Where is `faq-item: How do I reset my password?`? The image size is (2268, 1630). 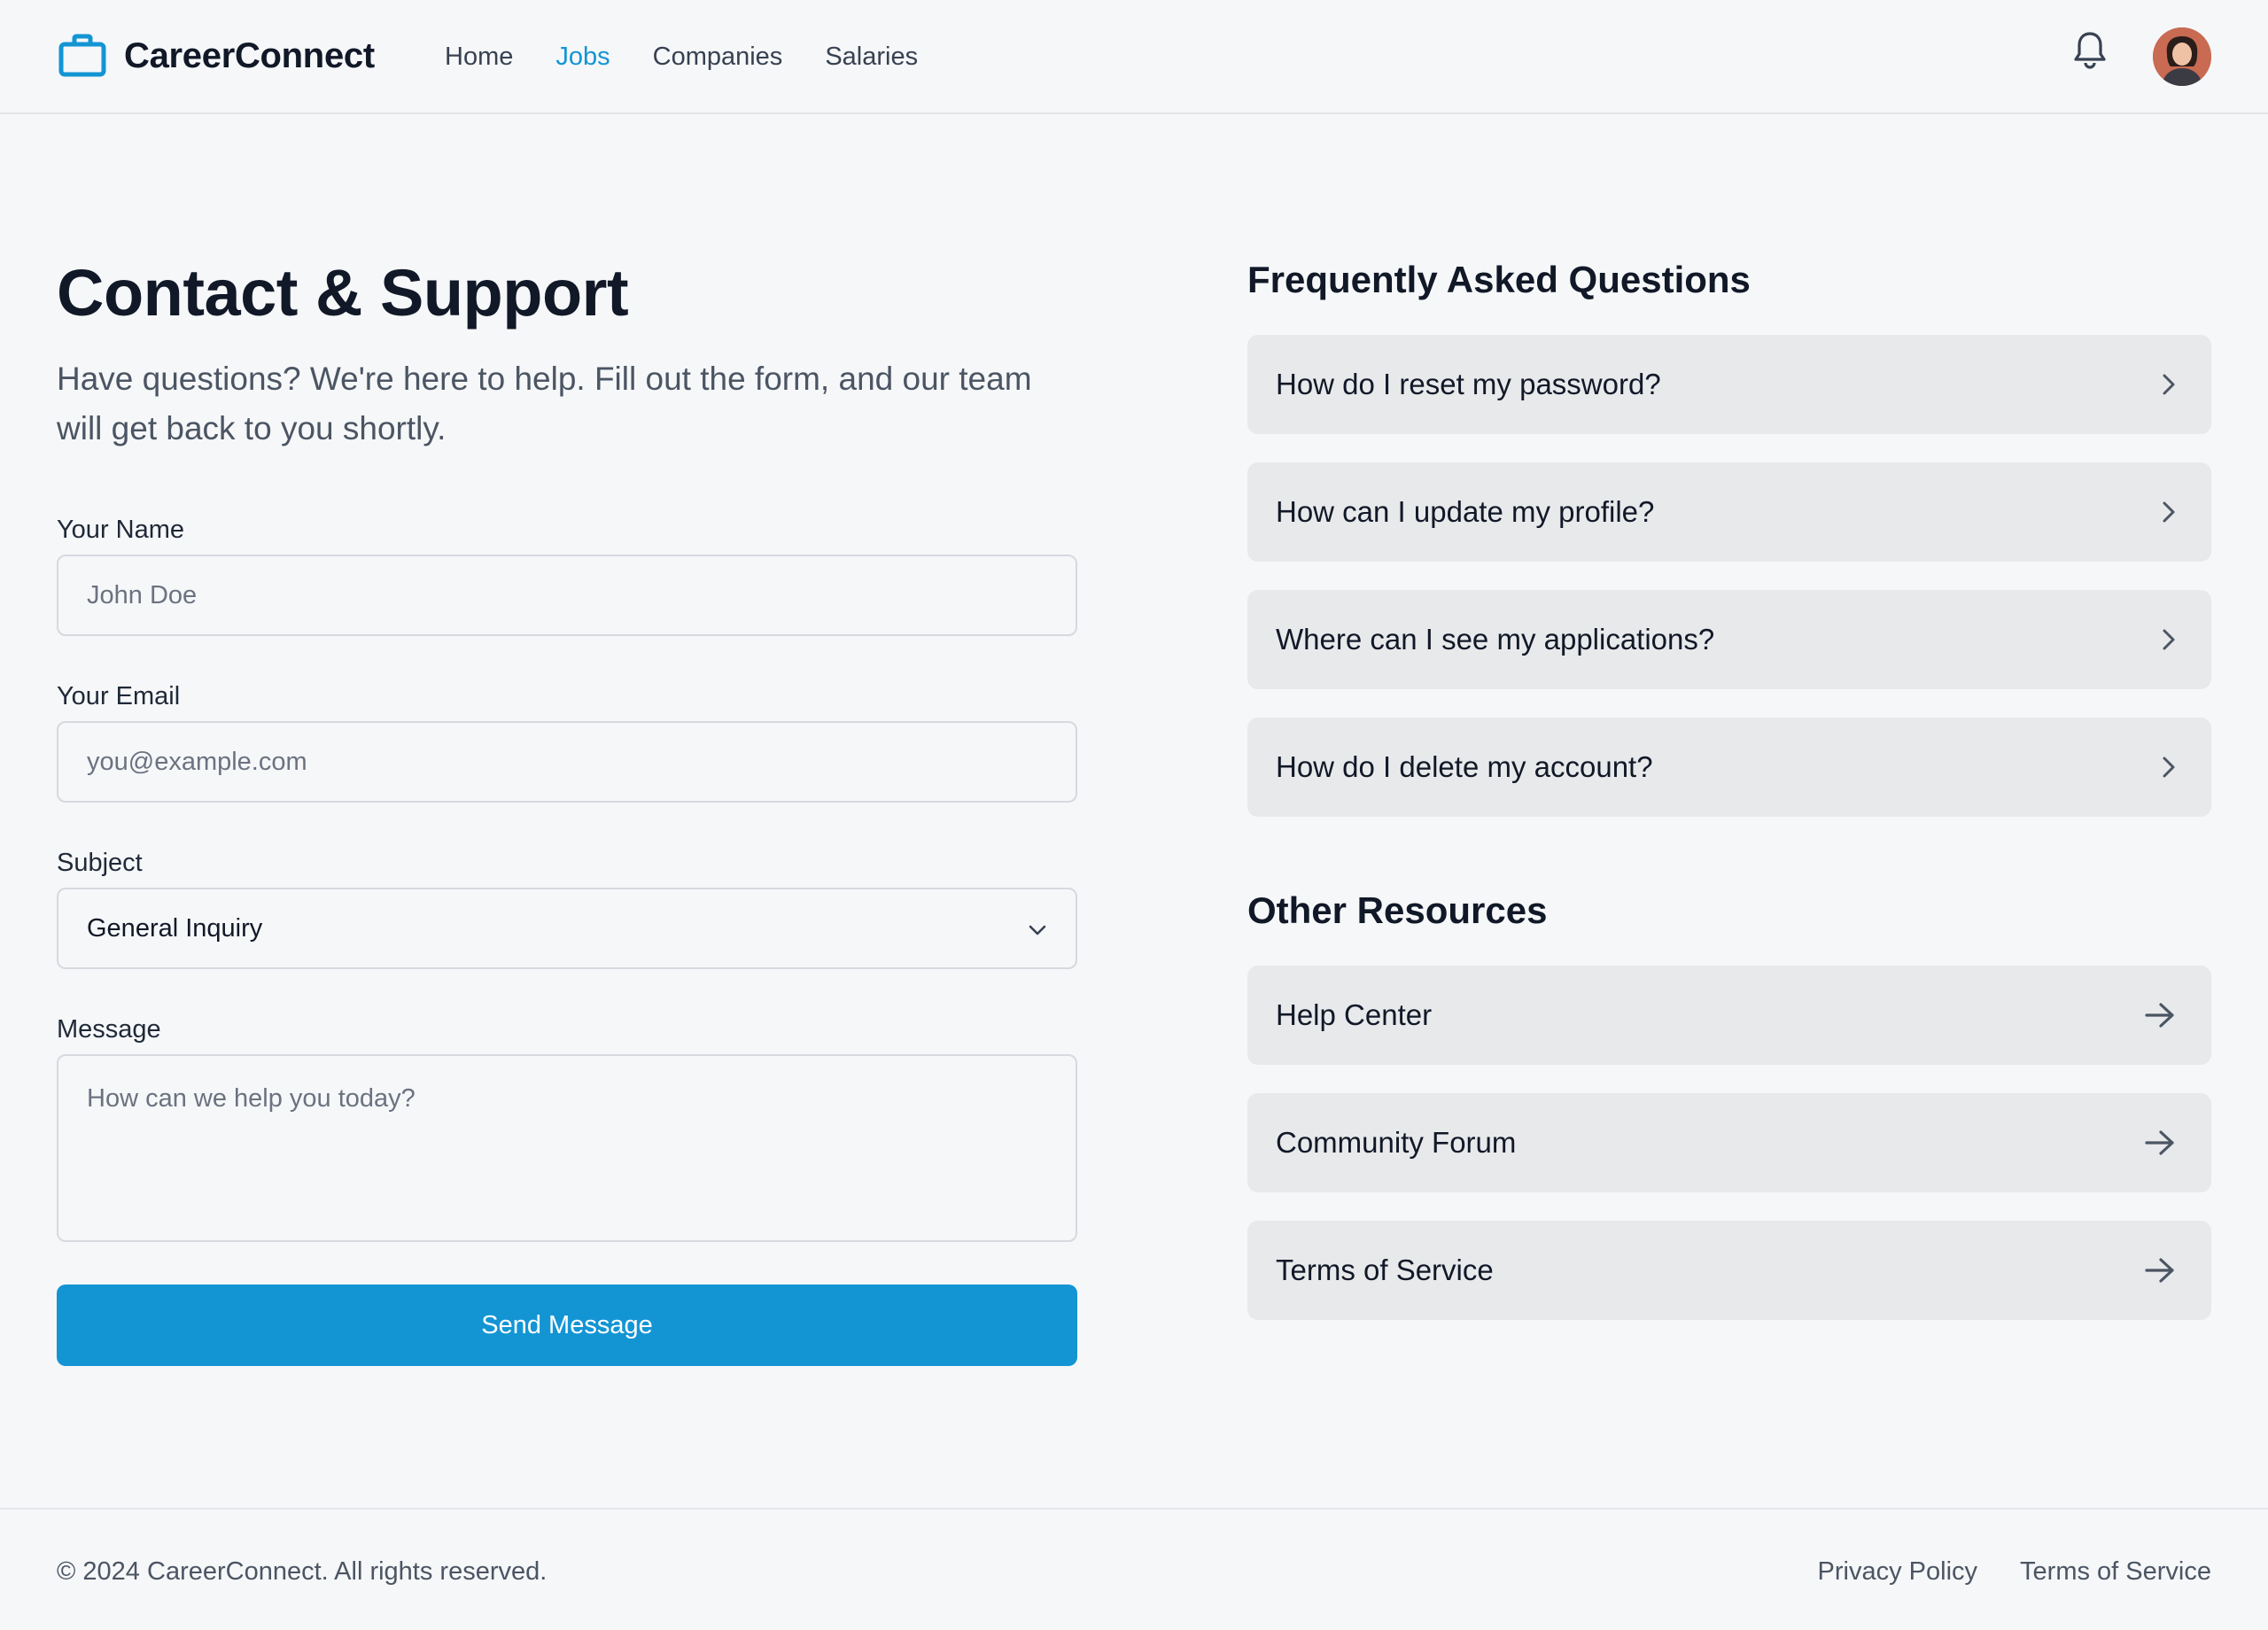 faq-item: How do I reset my password? is located at coordinates (1729, 384).